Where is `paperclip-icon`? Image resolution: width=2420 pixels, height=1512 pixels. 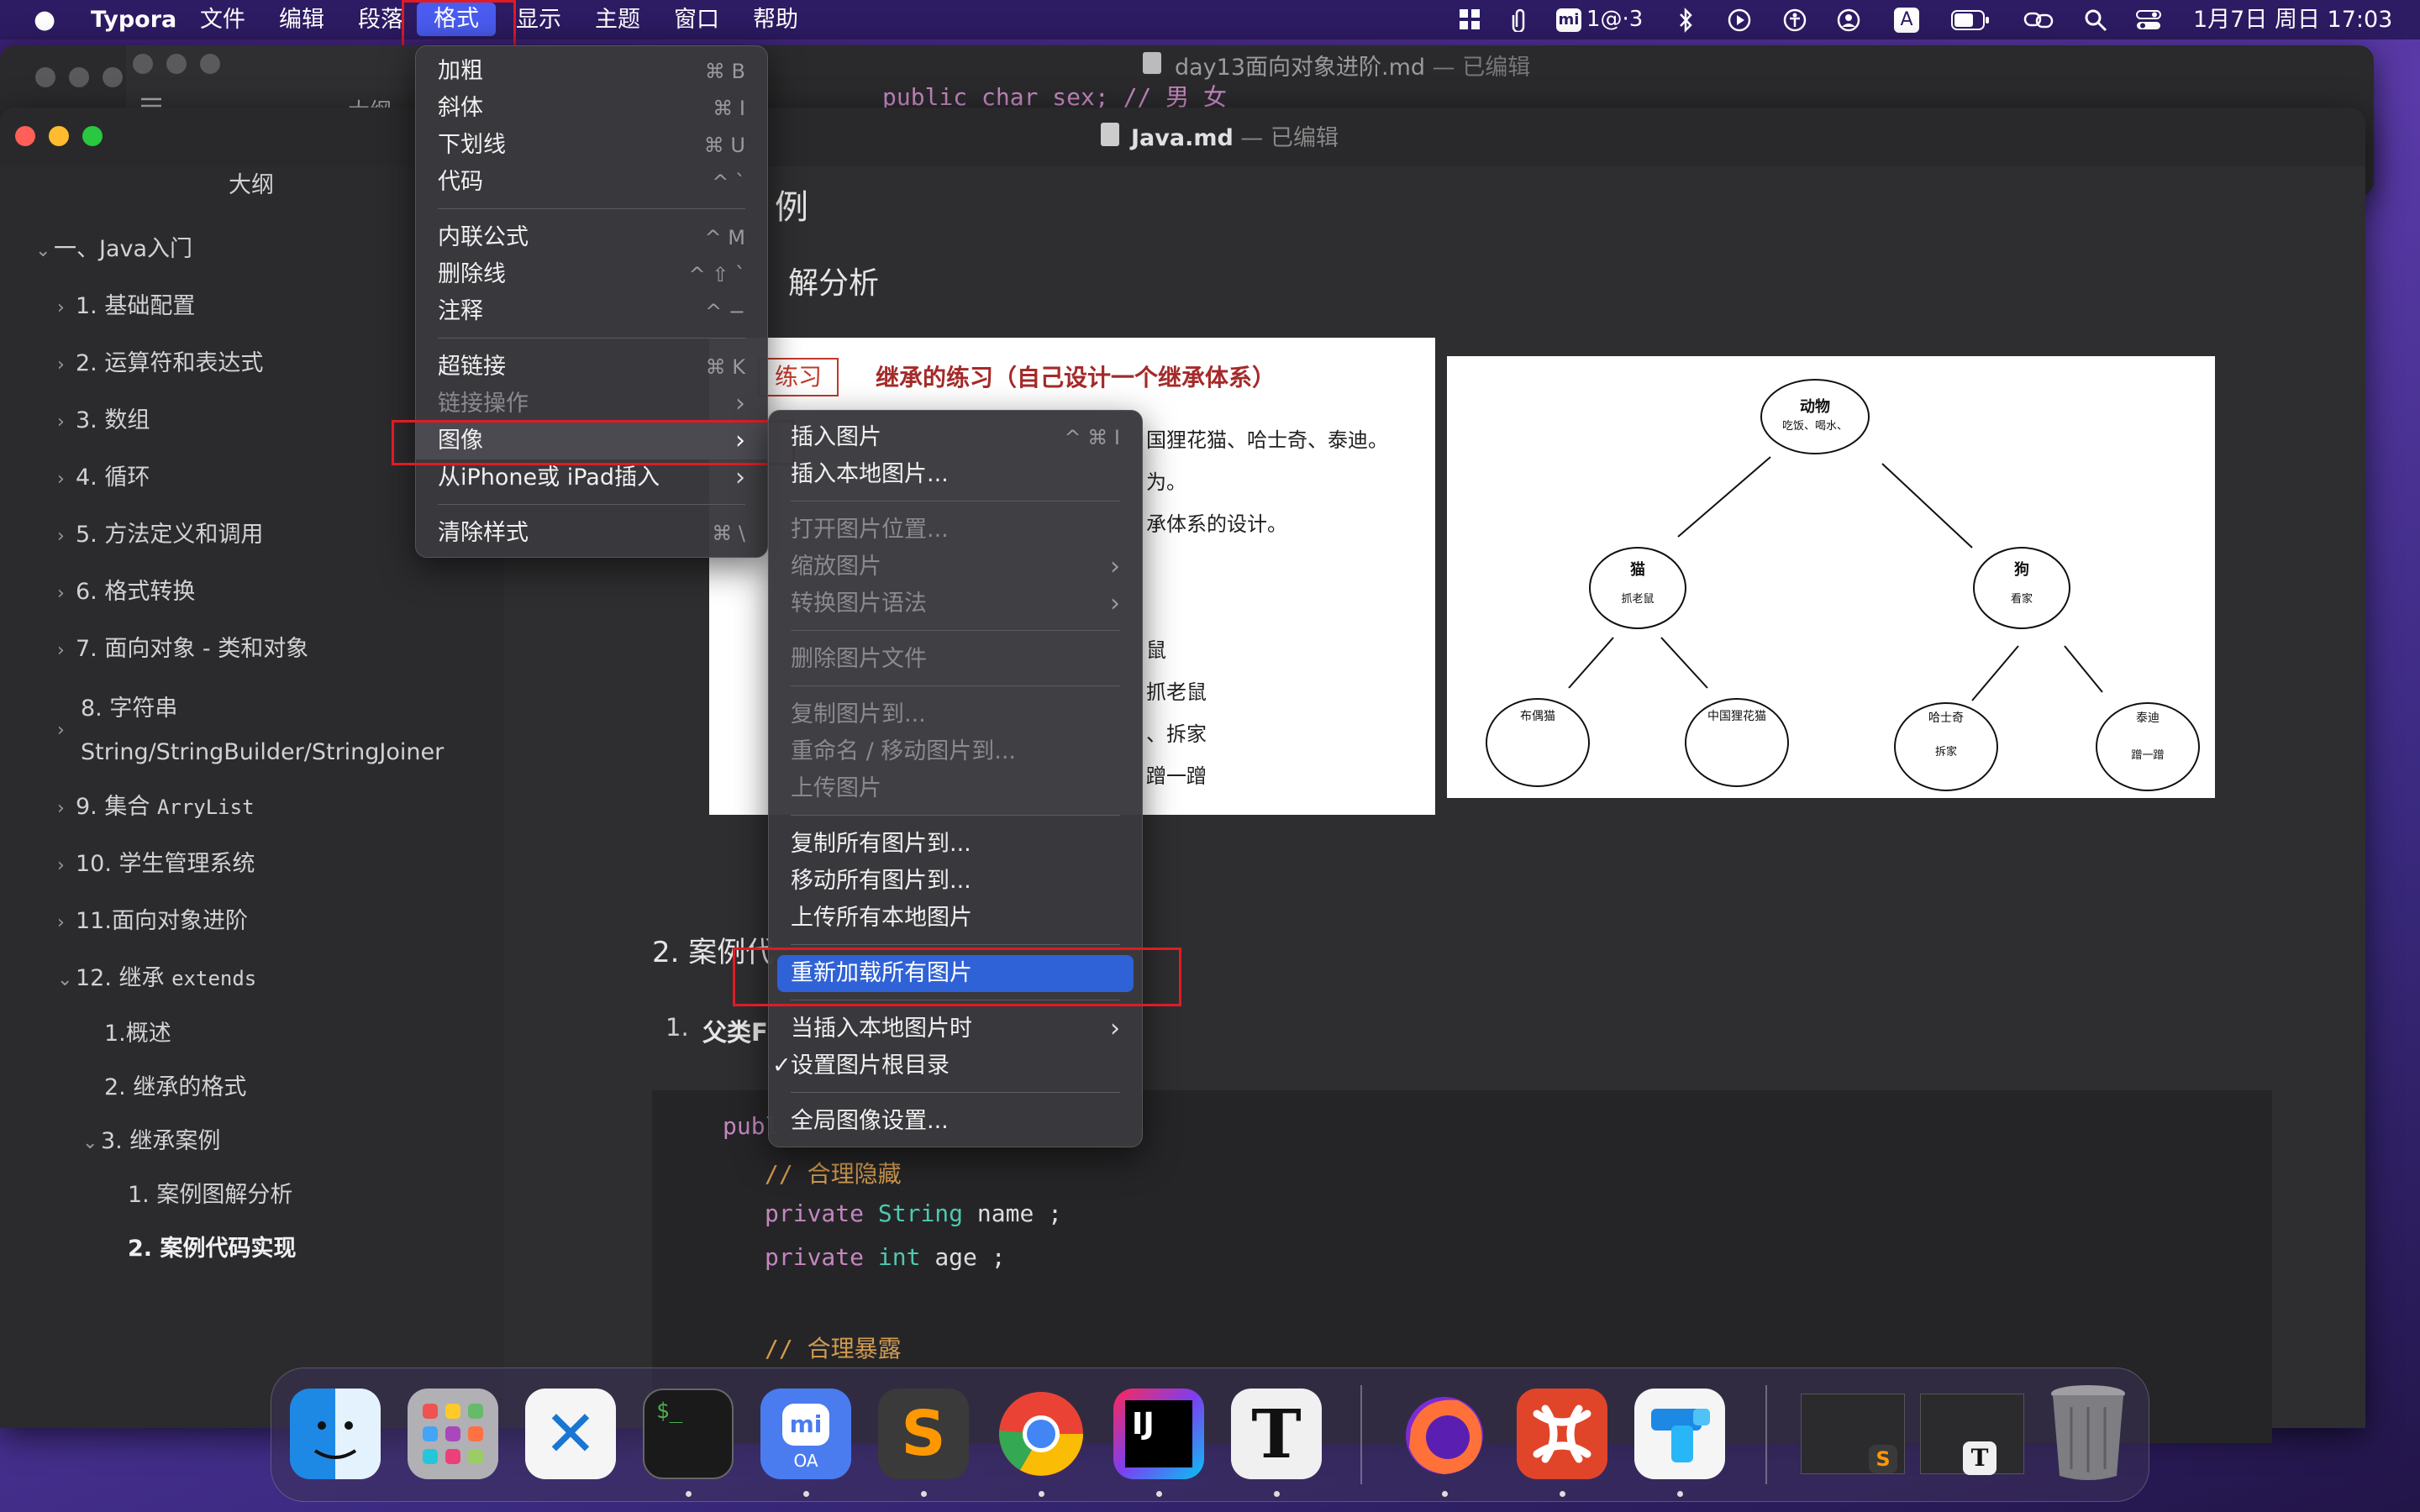 paperclip-icon is located at coordinates (1520, 20).